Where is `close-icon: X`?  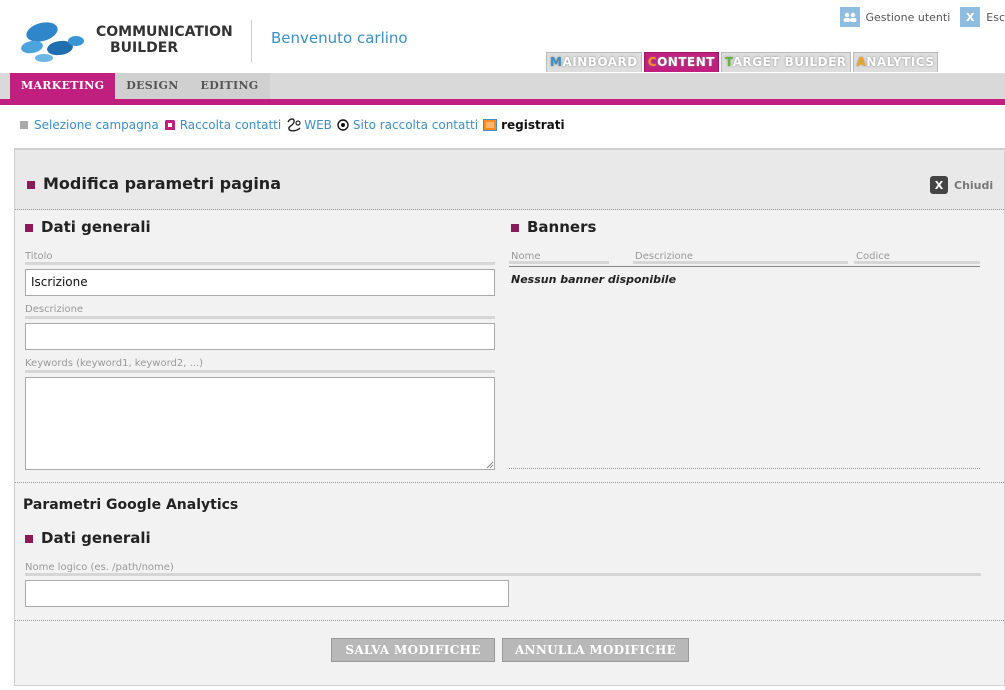
close-icon: X is located at coordinates (939, 185).